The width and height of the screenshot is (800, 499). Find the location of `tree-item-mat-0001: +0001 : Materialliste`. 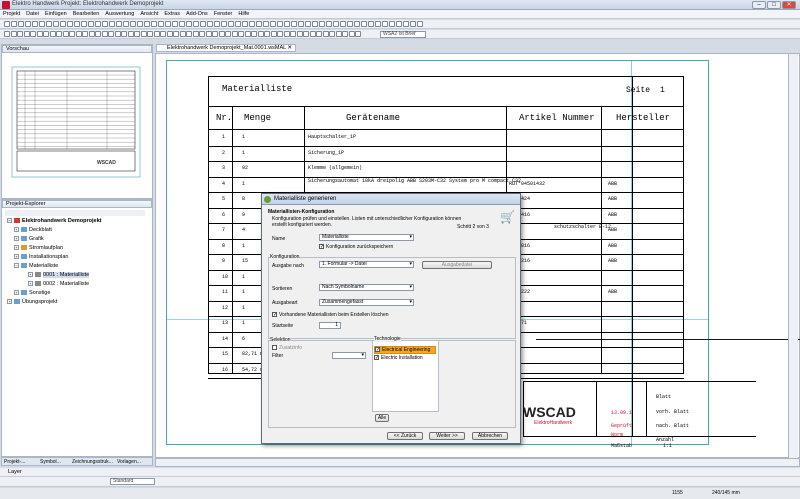

tree-item-mat-0001: +0001 : Materialliste is located at coordinates (59, 275).